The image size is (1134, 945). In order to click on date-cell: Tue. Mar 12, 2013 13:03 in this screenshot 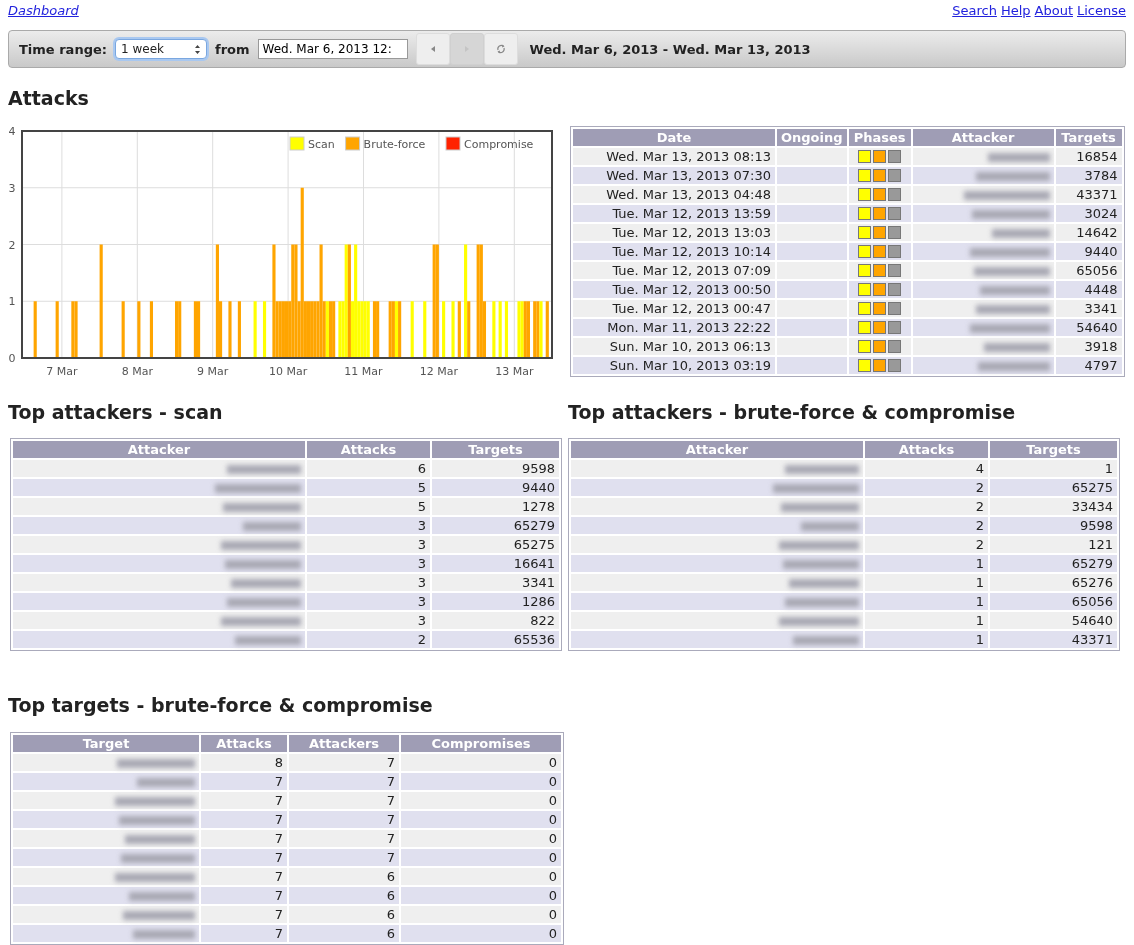, I will do `click(674, 232)`.